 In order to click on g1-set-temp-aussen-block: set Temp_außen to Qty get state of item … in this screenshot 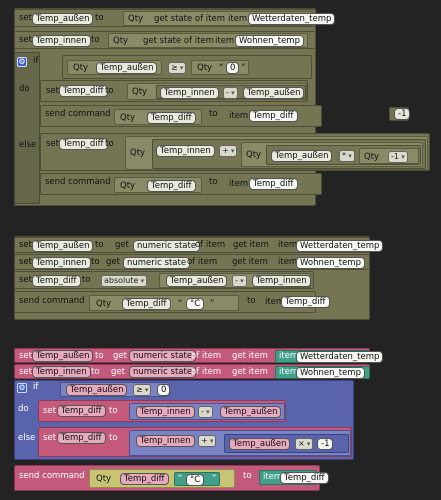, I will do `click(175, 18)`.